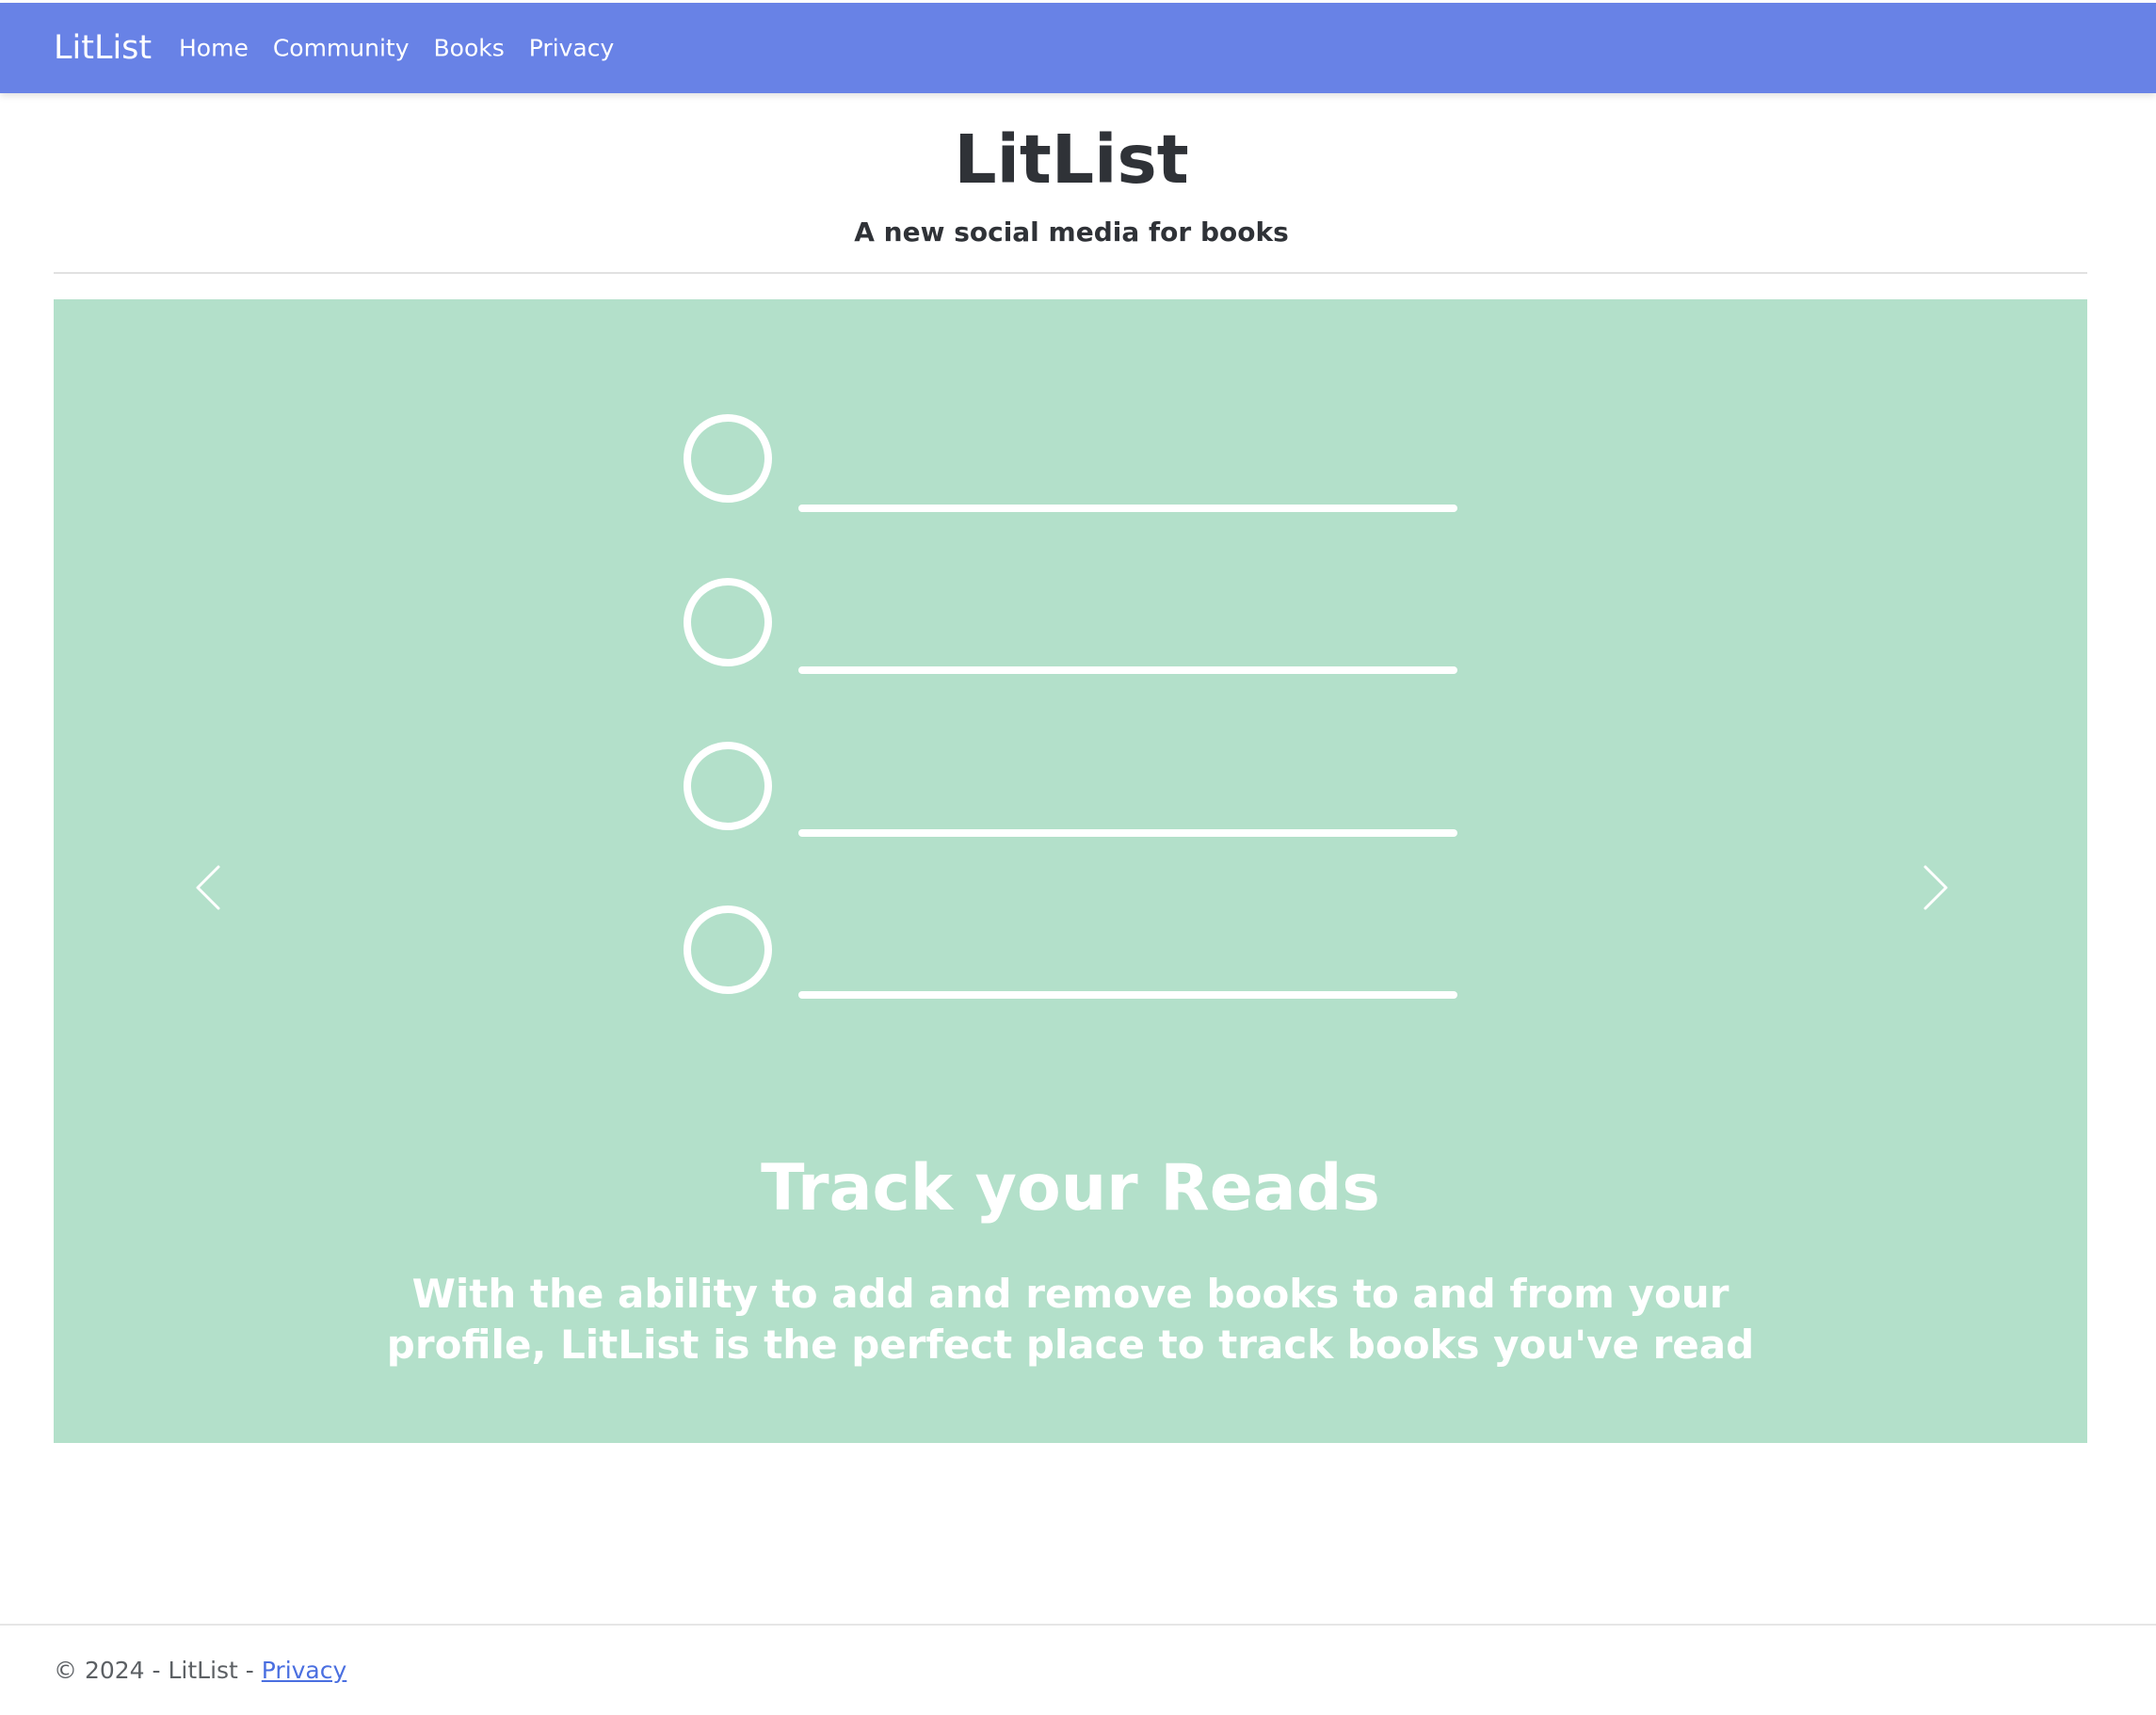 Image resolution: width=2156 pixels, height=1715 pixels. Describe the element at coordinates (1078, 1625) in the screenshot. I see `footer-divider` at that location.